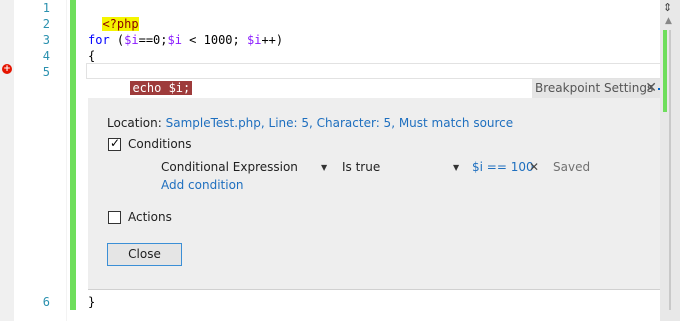 The image size is (680, 321). I want to click on code-line-1: <?php, so click(113, 16).